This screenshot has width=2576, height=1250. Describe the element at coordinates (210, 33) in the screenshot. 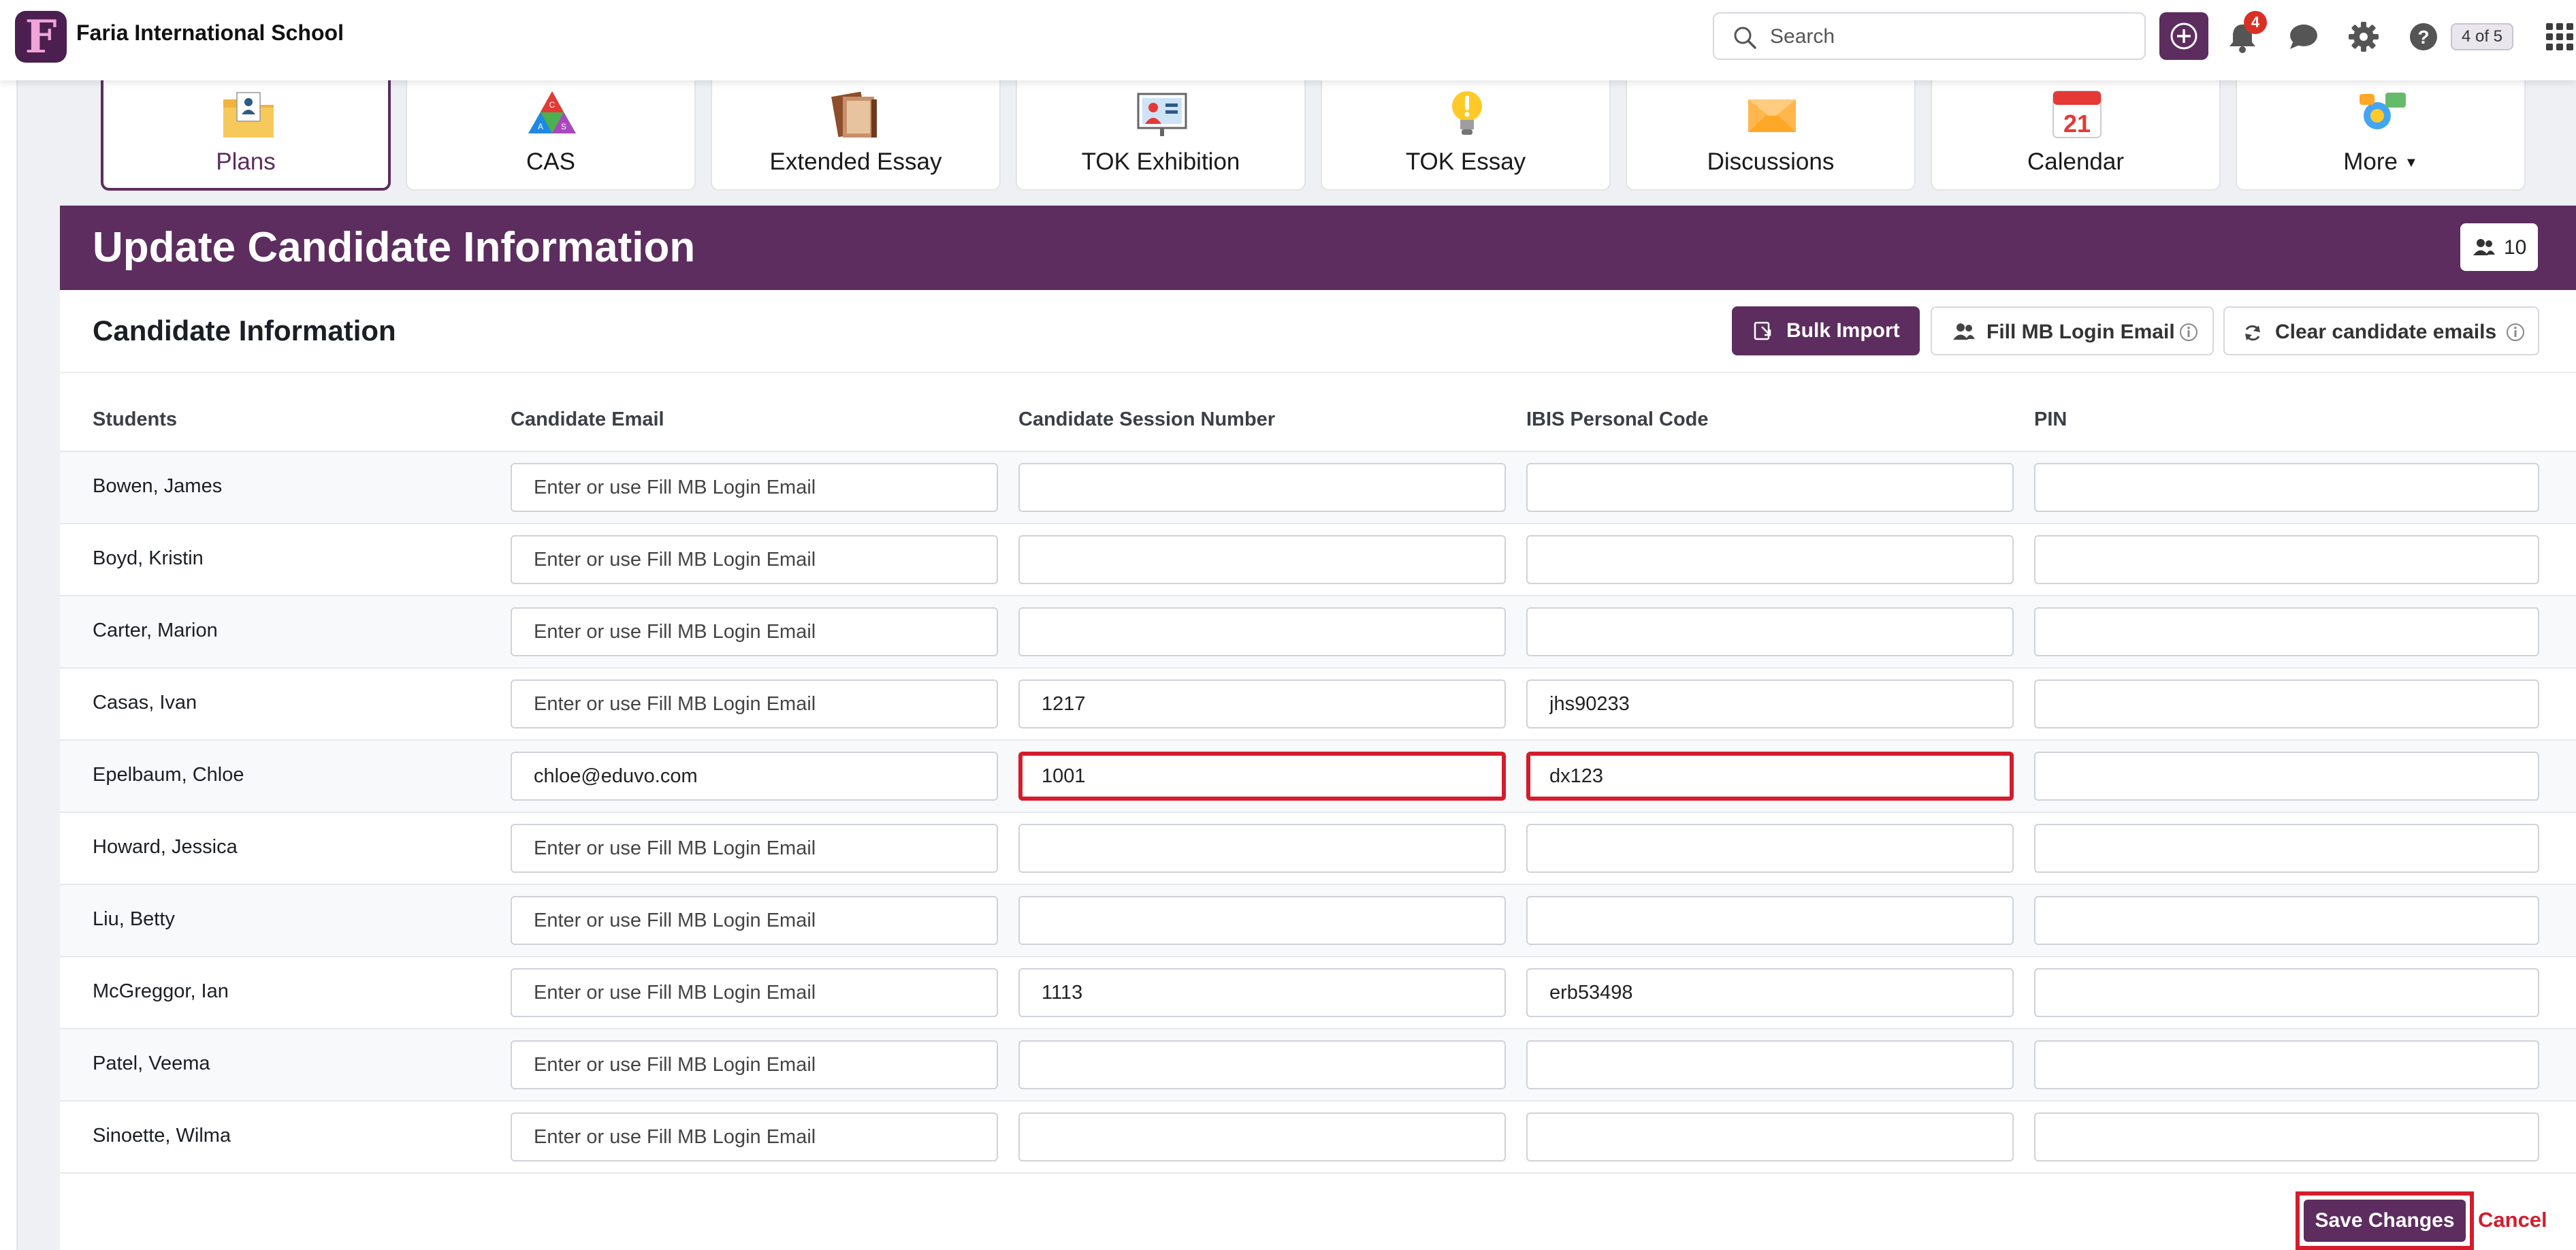

I see `school-name: Faria International School` at that location.